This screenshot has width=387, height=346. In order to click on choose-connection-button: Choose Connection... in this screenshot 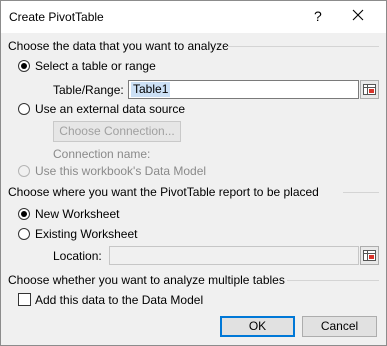, I will do `click(117, 131)`.